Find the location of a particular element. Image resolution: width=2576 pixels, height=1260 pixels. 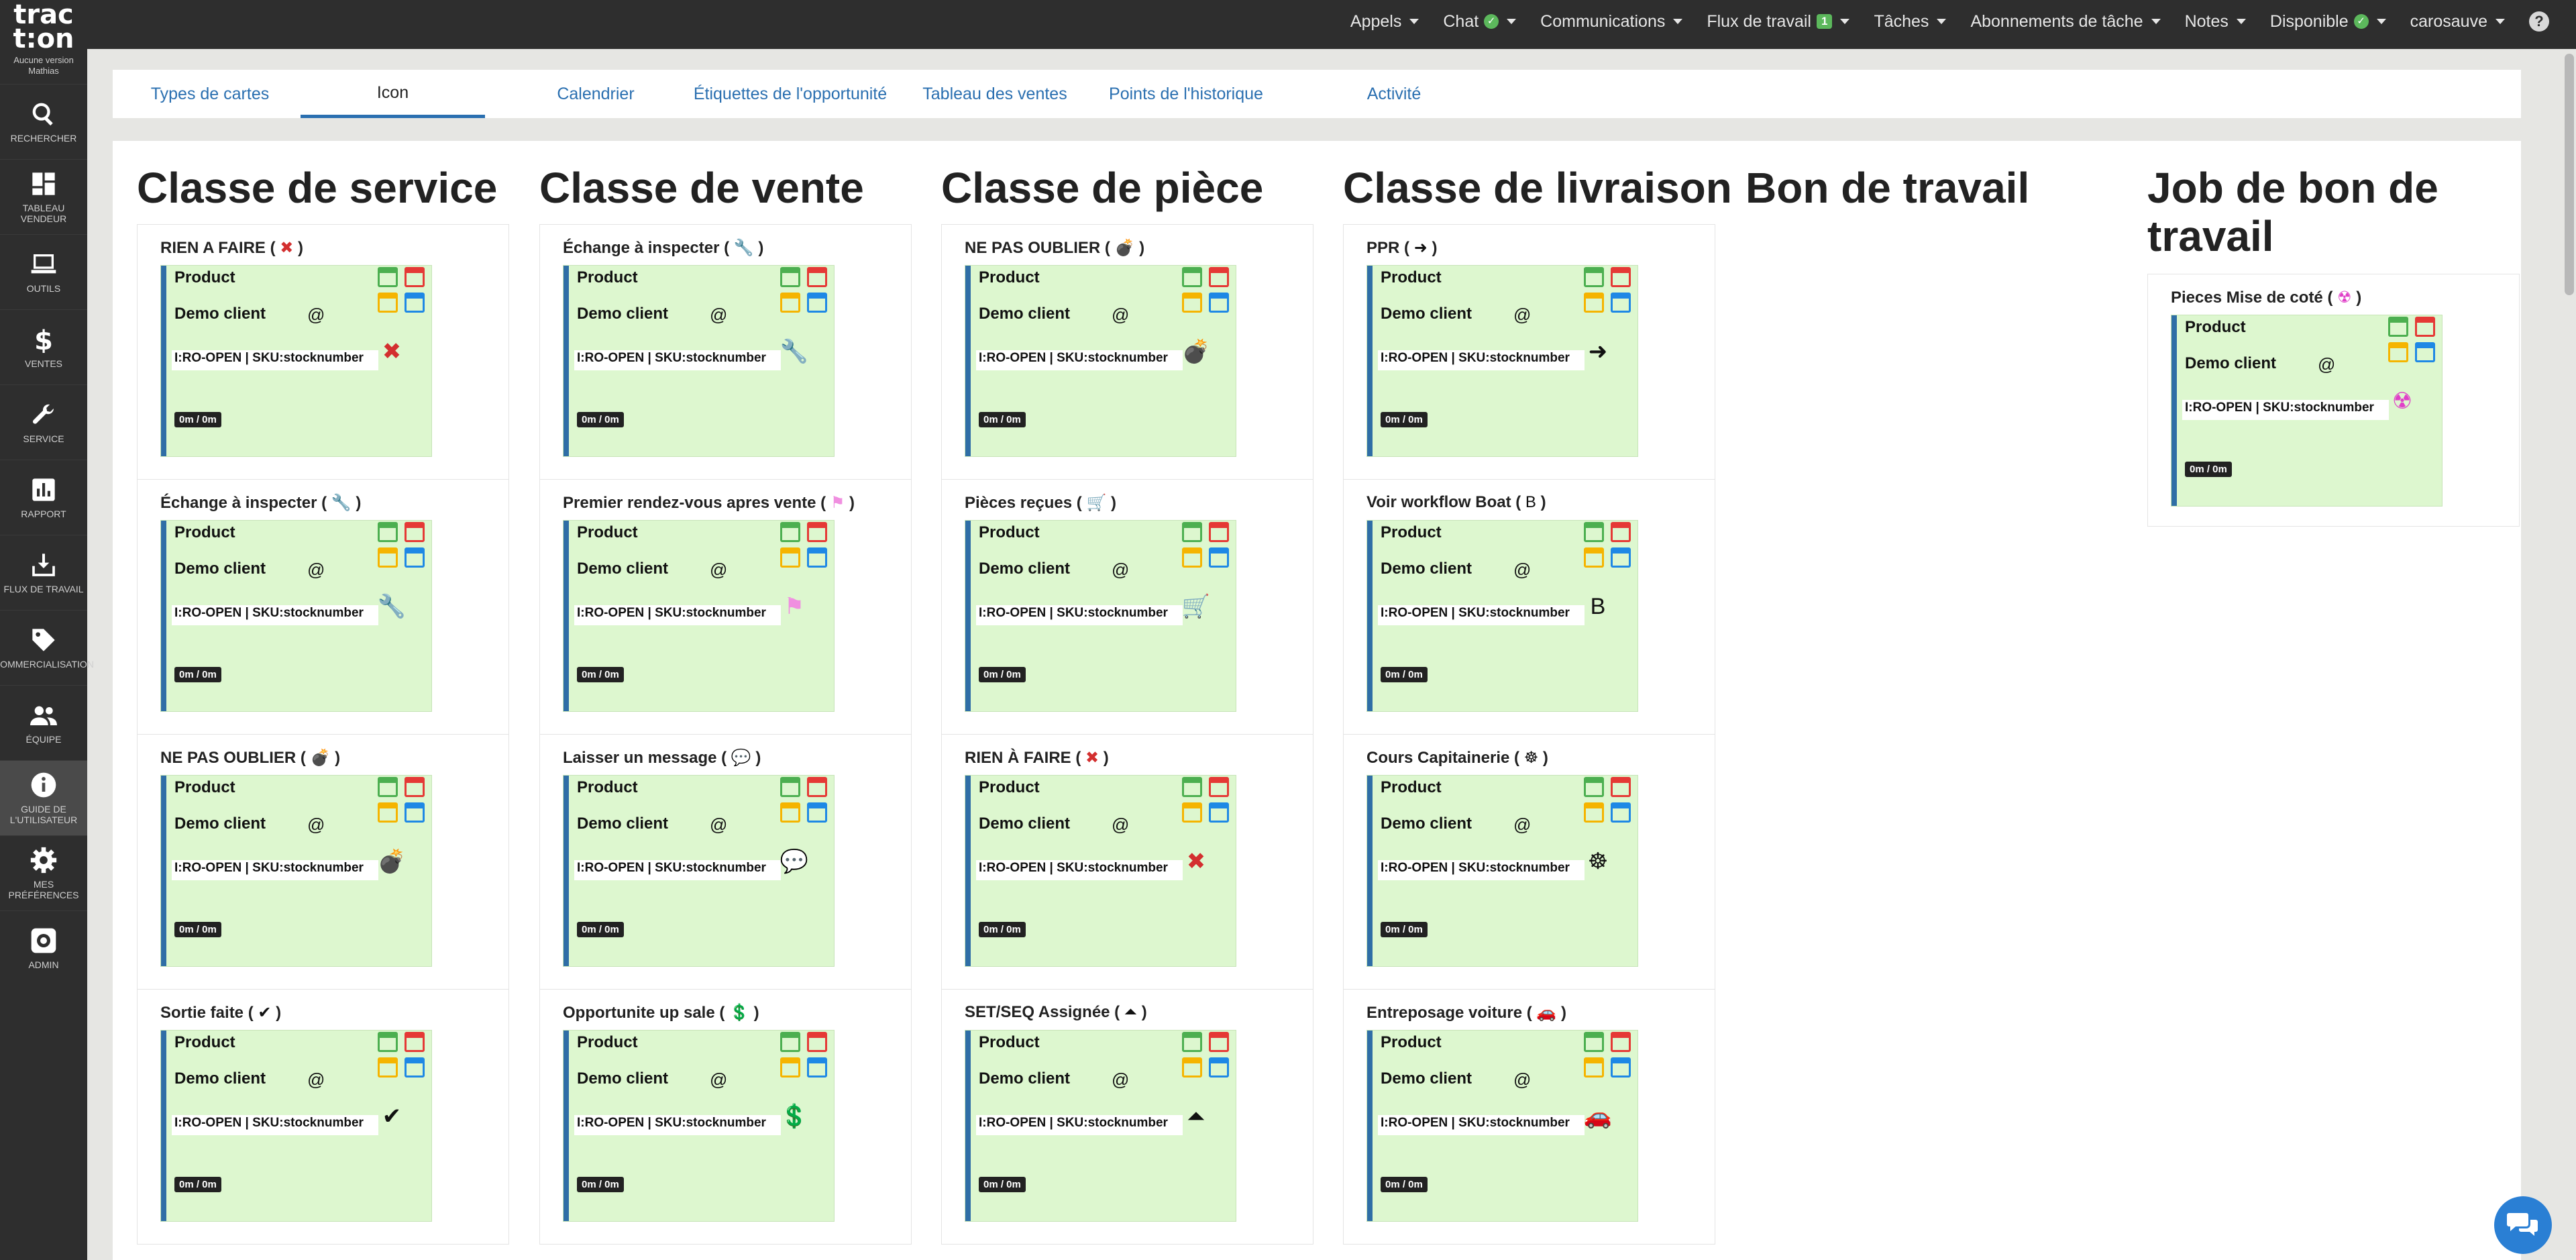

menu-appels: Appels is located at coordinates (1384, 22).